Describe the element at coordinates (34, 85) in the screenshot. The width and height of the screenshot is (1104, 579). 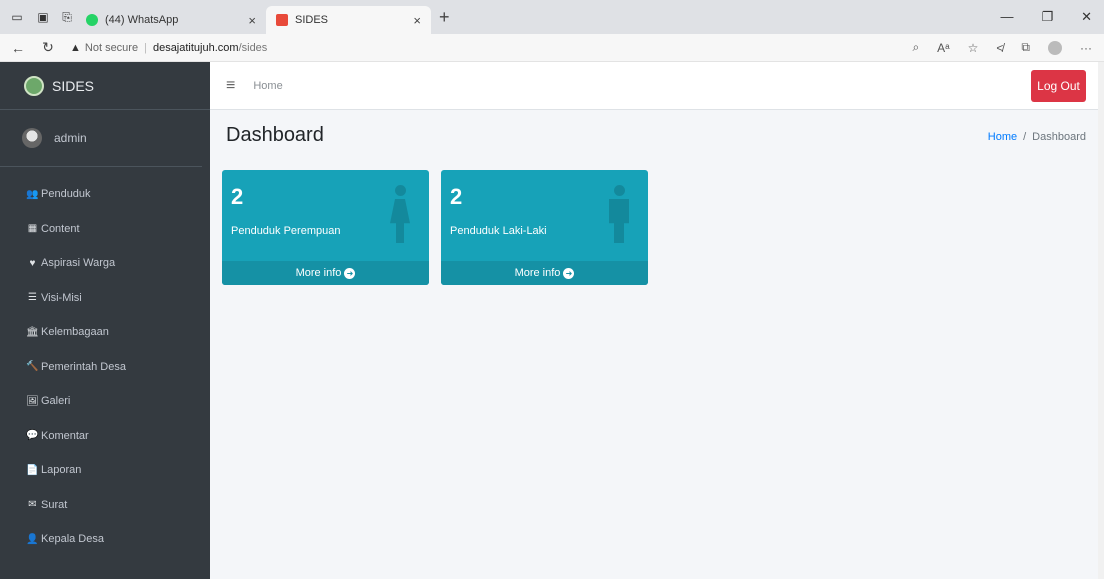
I see `logo-icon` at that location.